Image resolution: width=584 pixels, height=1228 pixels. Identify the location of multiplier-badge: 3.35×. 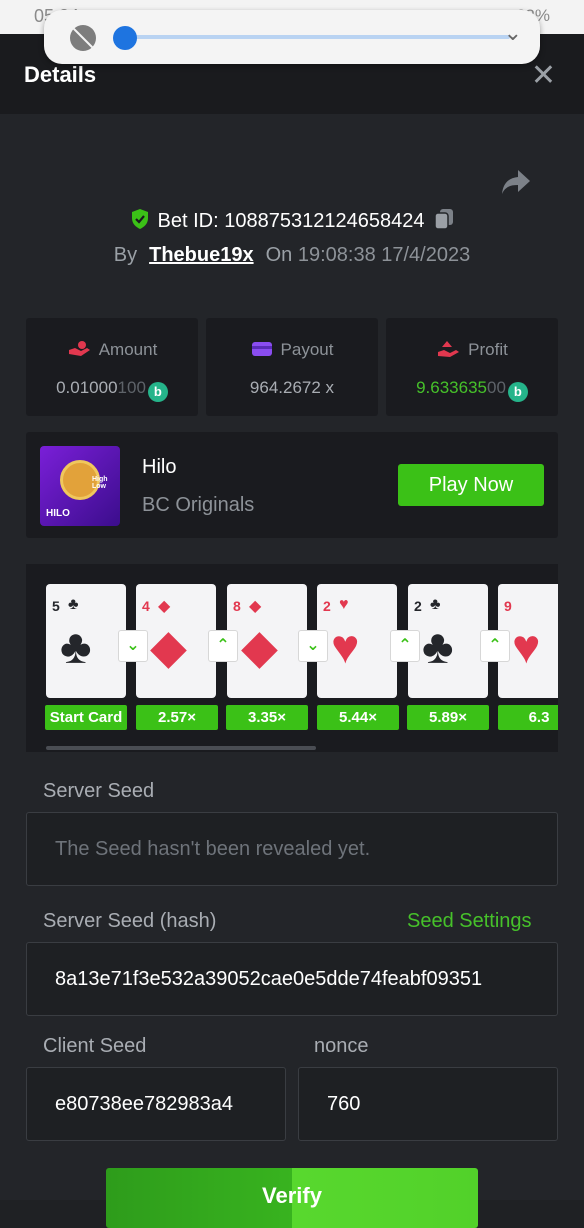
(267, 717).